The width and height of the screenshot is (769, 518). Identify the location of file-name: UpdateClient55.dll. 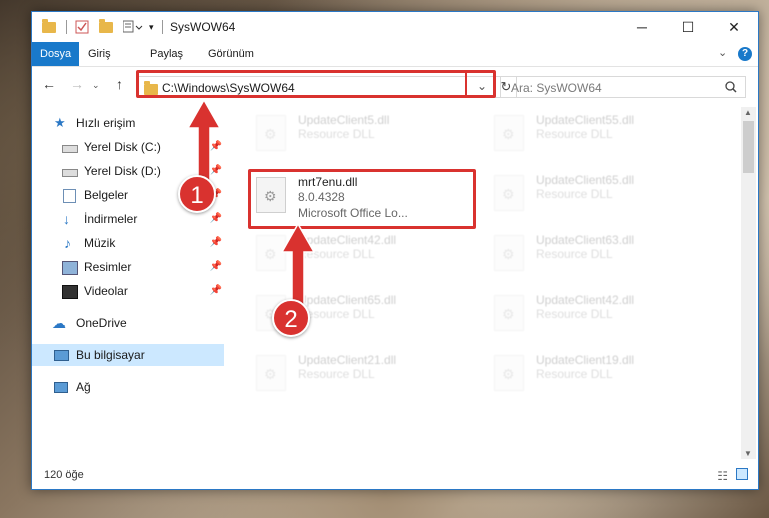
(585, 120).